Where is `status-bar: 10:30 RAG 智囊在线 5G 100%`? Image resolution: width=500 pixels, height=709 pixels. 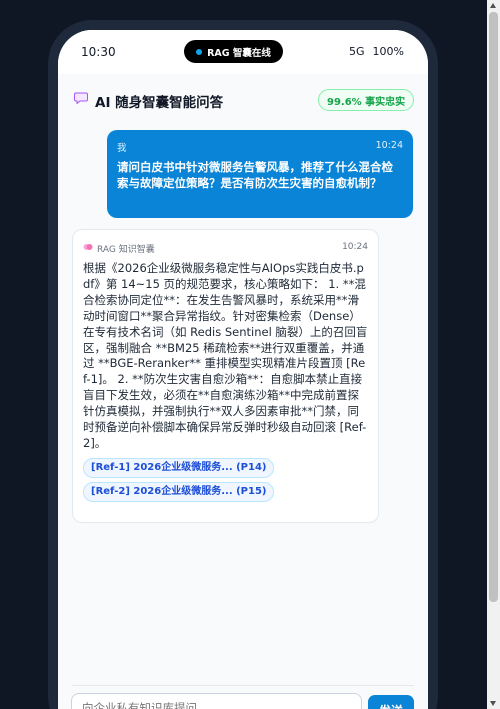 status-bar: 10:30 RAG 智囊在线 5G 100% is located at coordinates (243, 52).